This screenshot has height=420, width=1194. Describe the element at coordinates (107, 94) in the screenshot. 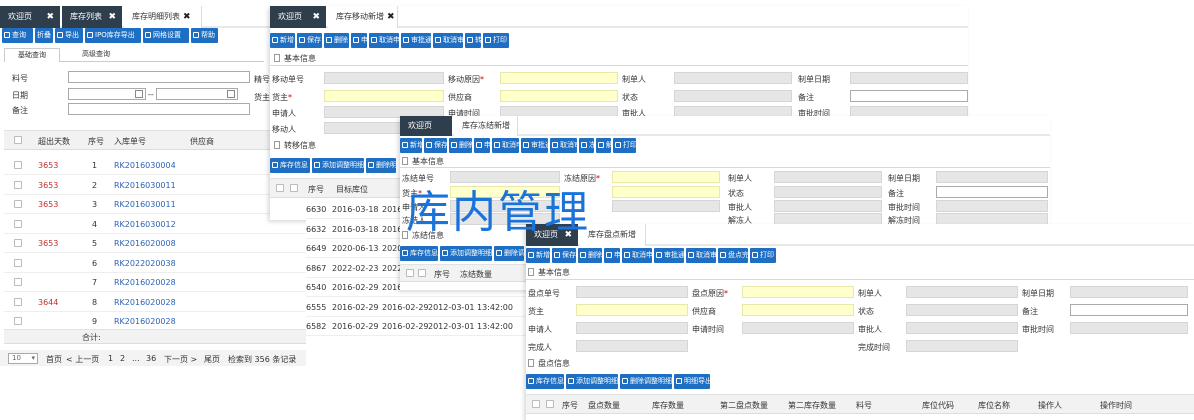

I see `date-from-input` at that location.